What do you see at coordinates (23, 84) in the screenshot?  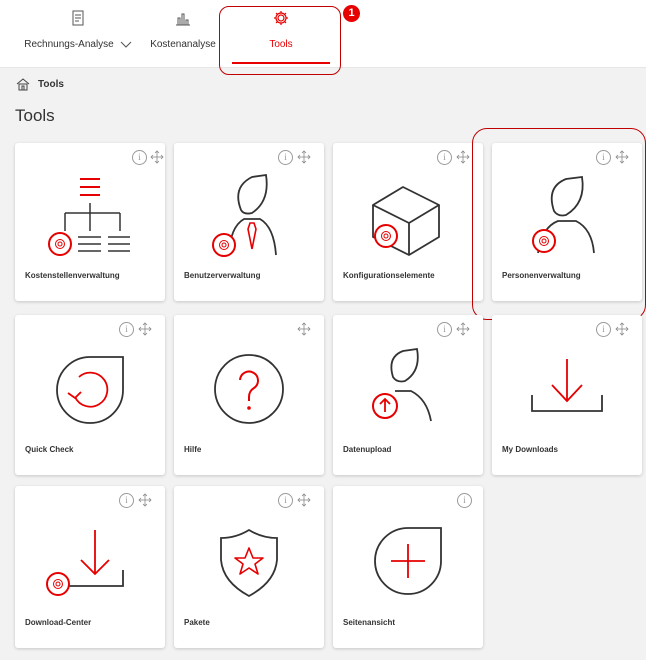 I see `home-icon` at bounding box center [23, 84].